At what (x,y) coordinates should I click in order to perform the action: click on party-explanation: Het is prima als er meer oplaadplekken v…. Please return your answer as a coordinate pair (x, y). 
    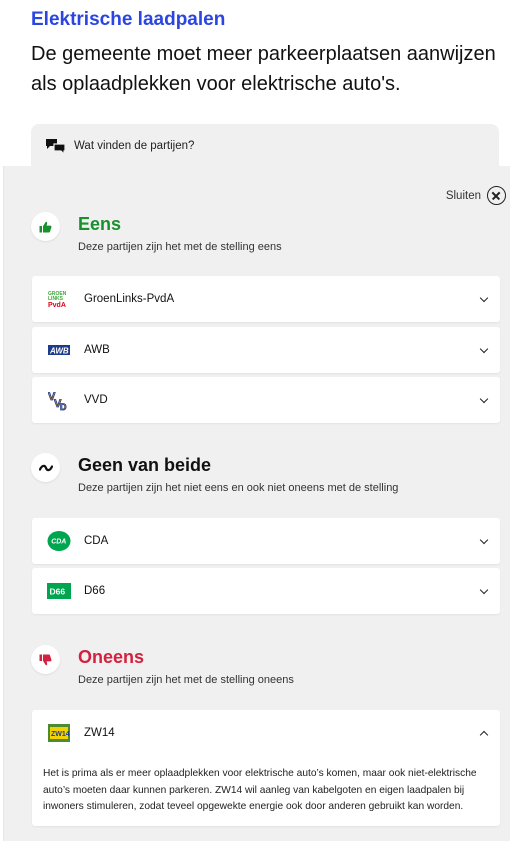
    Looking at the image, I should click on (260, 790).